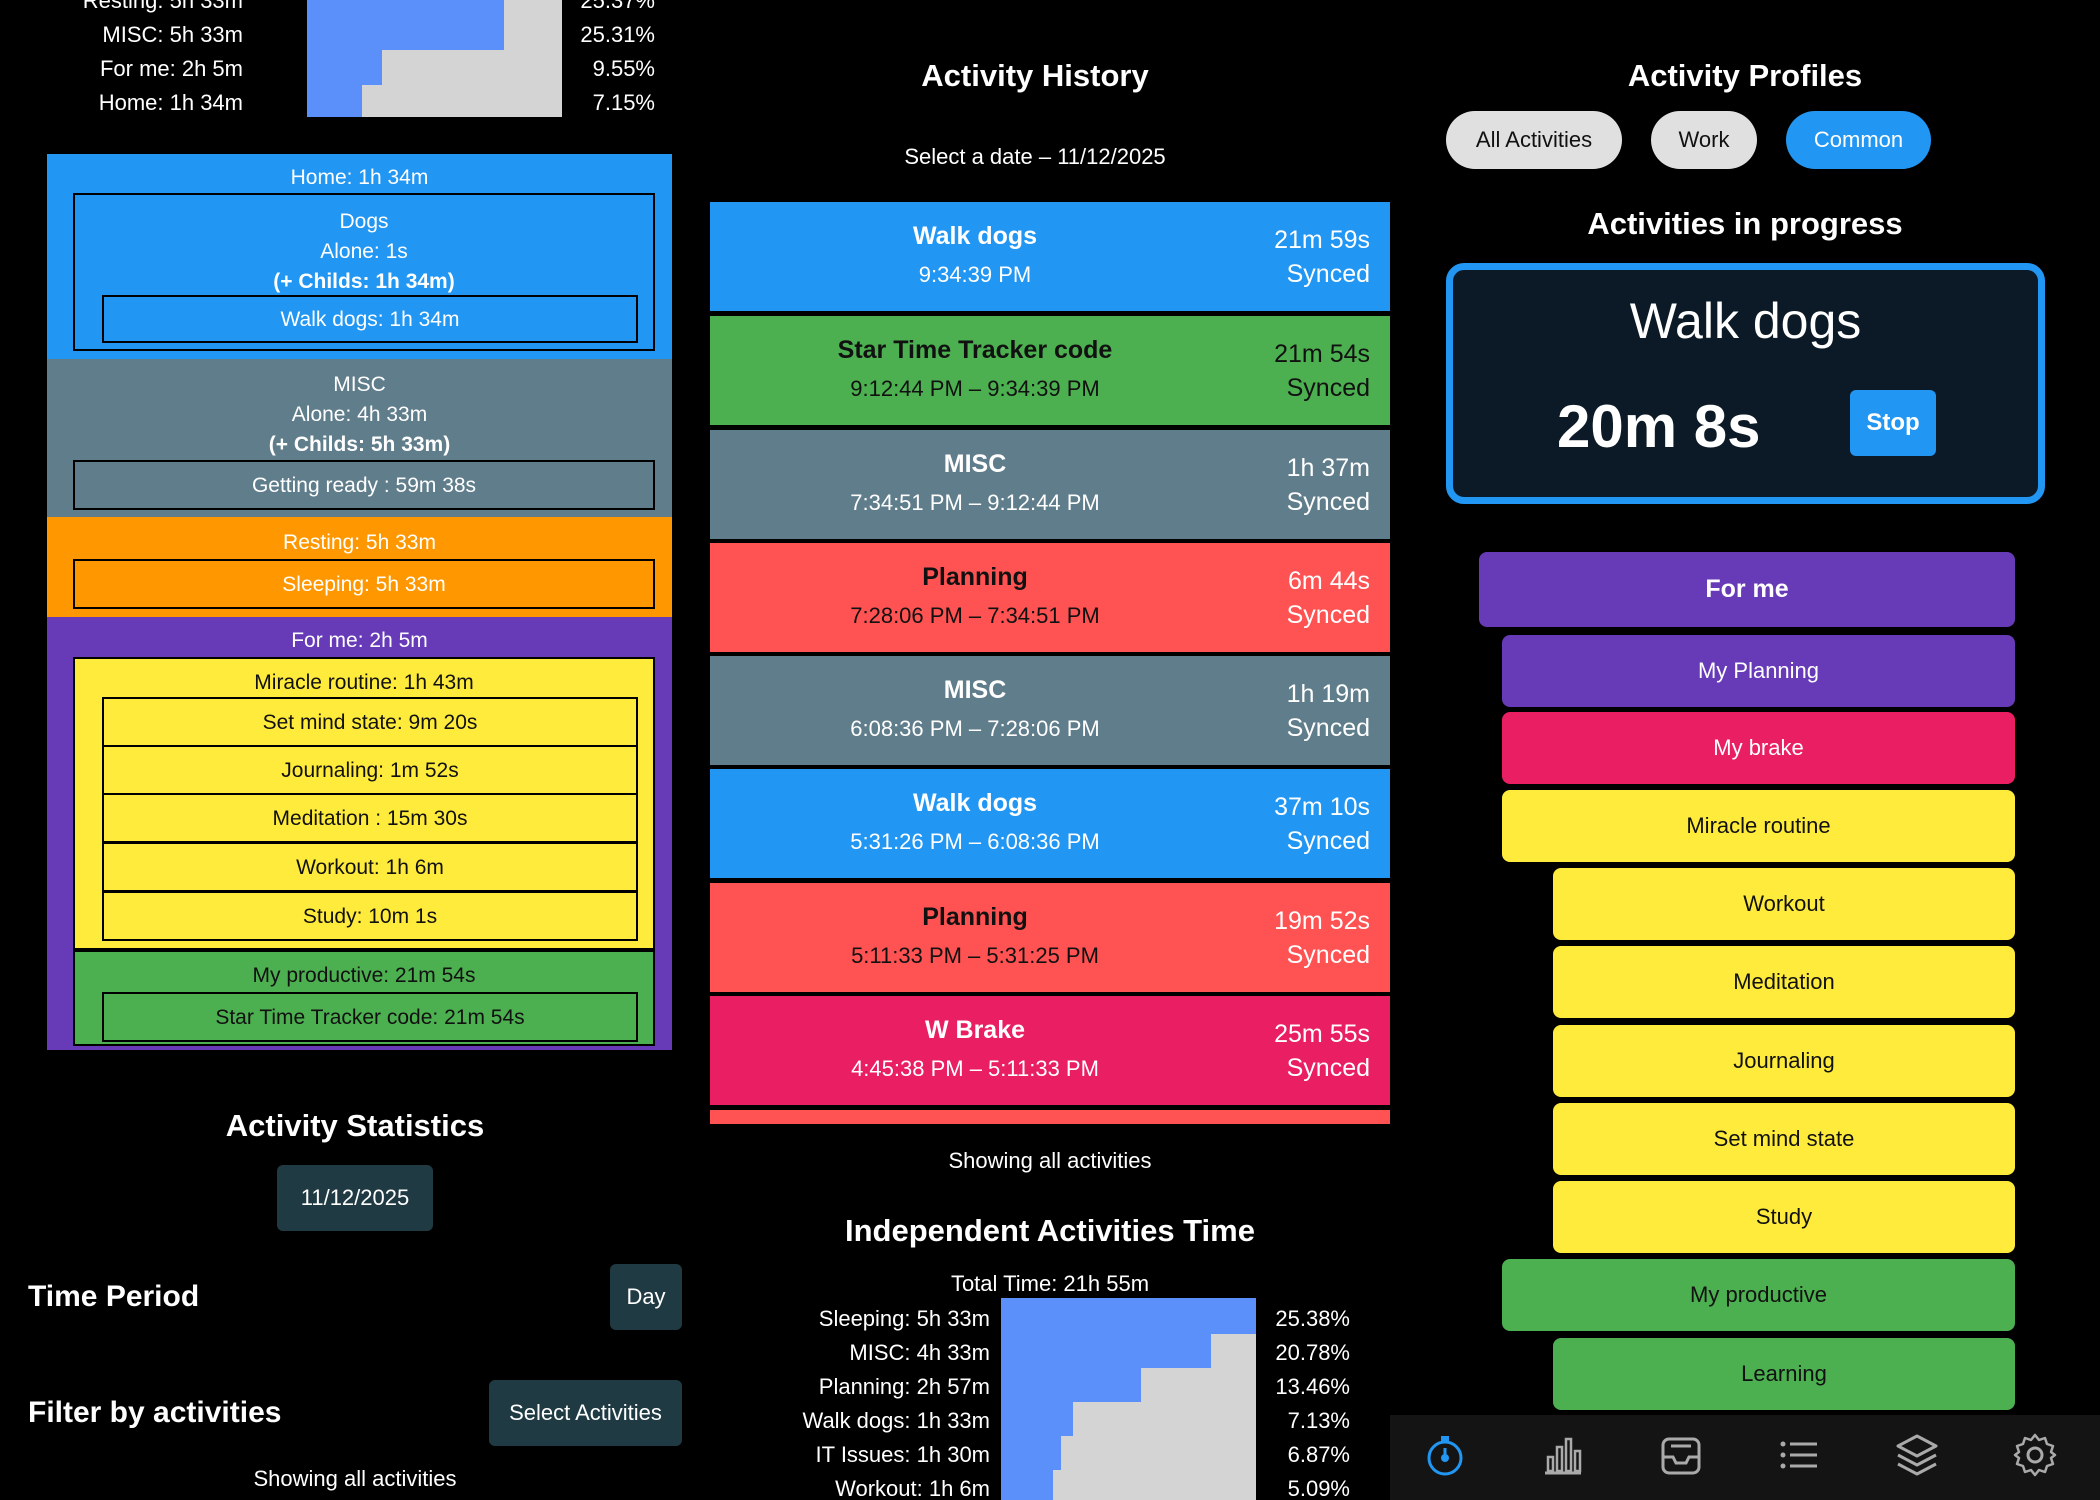 The width and height of the screenshot is (2100, 1500). I want to click on layers-icon, so click(1917, 1455).